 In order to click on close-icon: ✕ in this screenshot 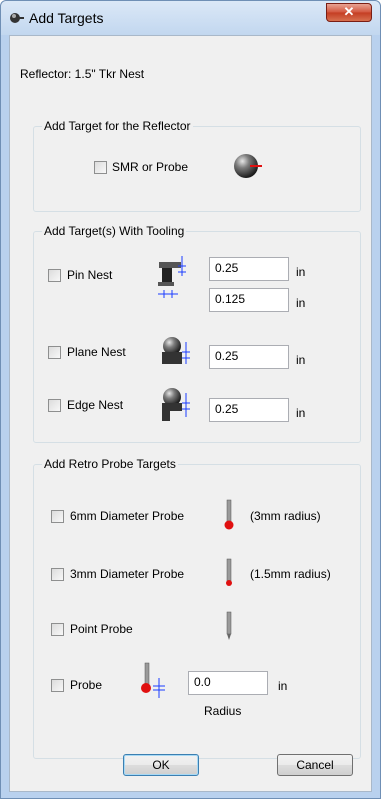, I will do `click(349, 11)`.